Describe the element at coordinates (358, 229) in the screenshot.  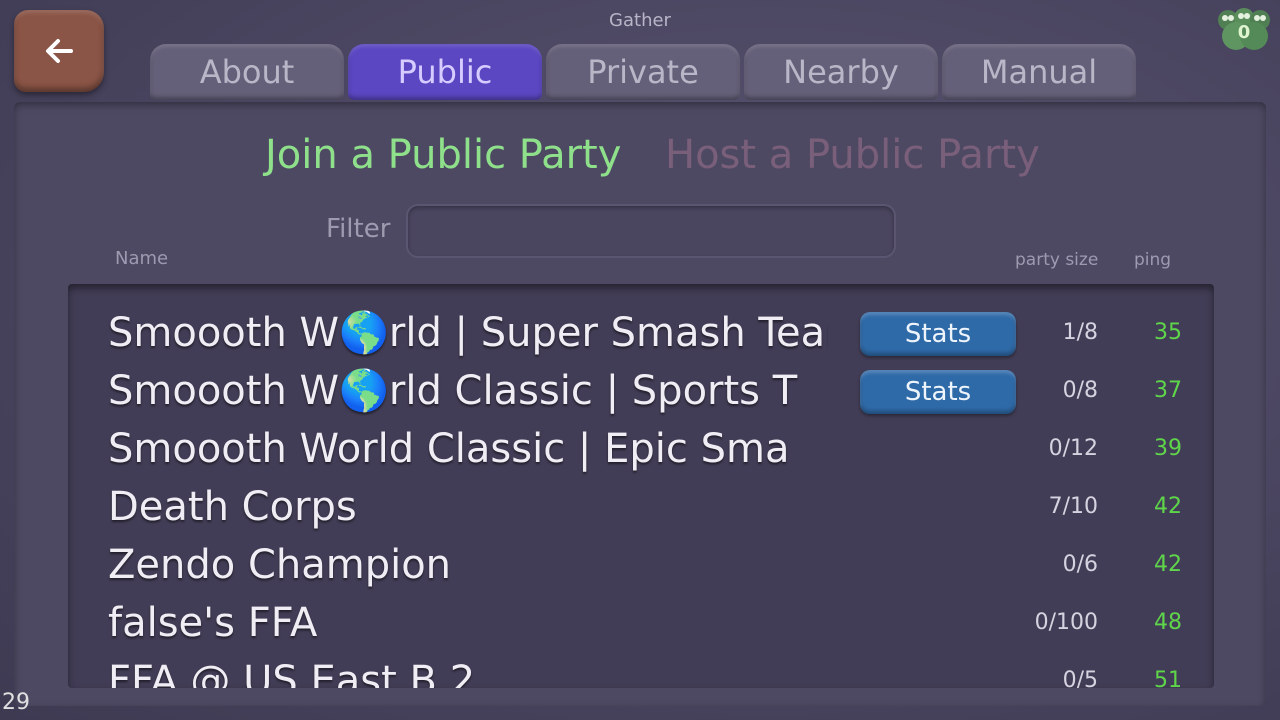
I see `filter-label: Filter` at that location.